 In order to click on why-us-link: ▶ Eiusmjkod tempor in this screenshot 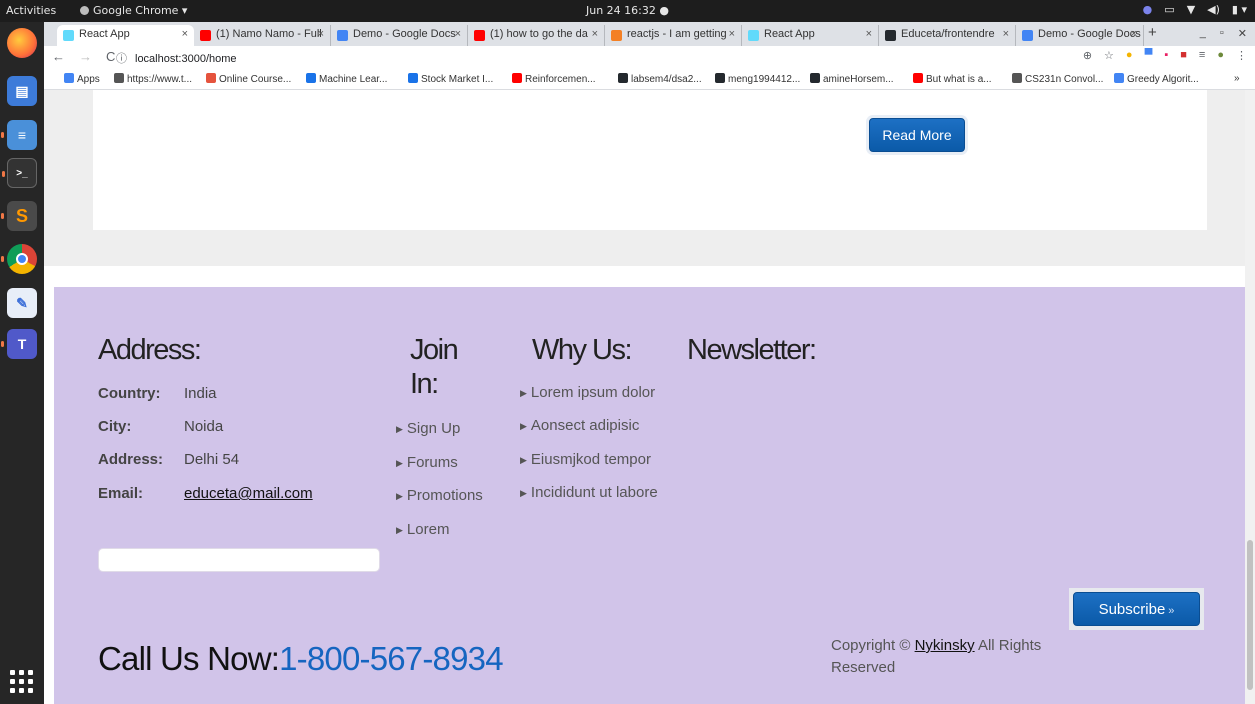, I will do `click(585, 459)`.